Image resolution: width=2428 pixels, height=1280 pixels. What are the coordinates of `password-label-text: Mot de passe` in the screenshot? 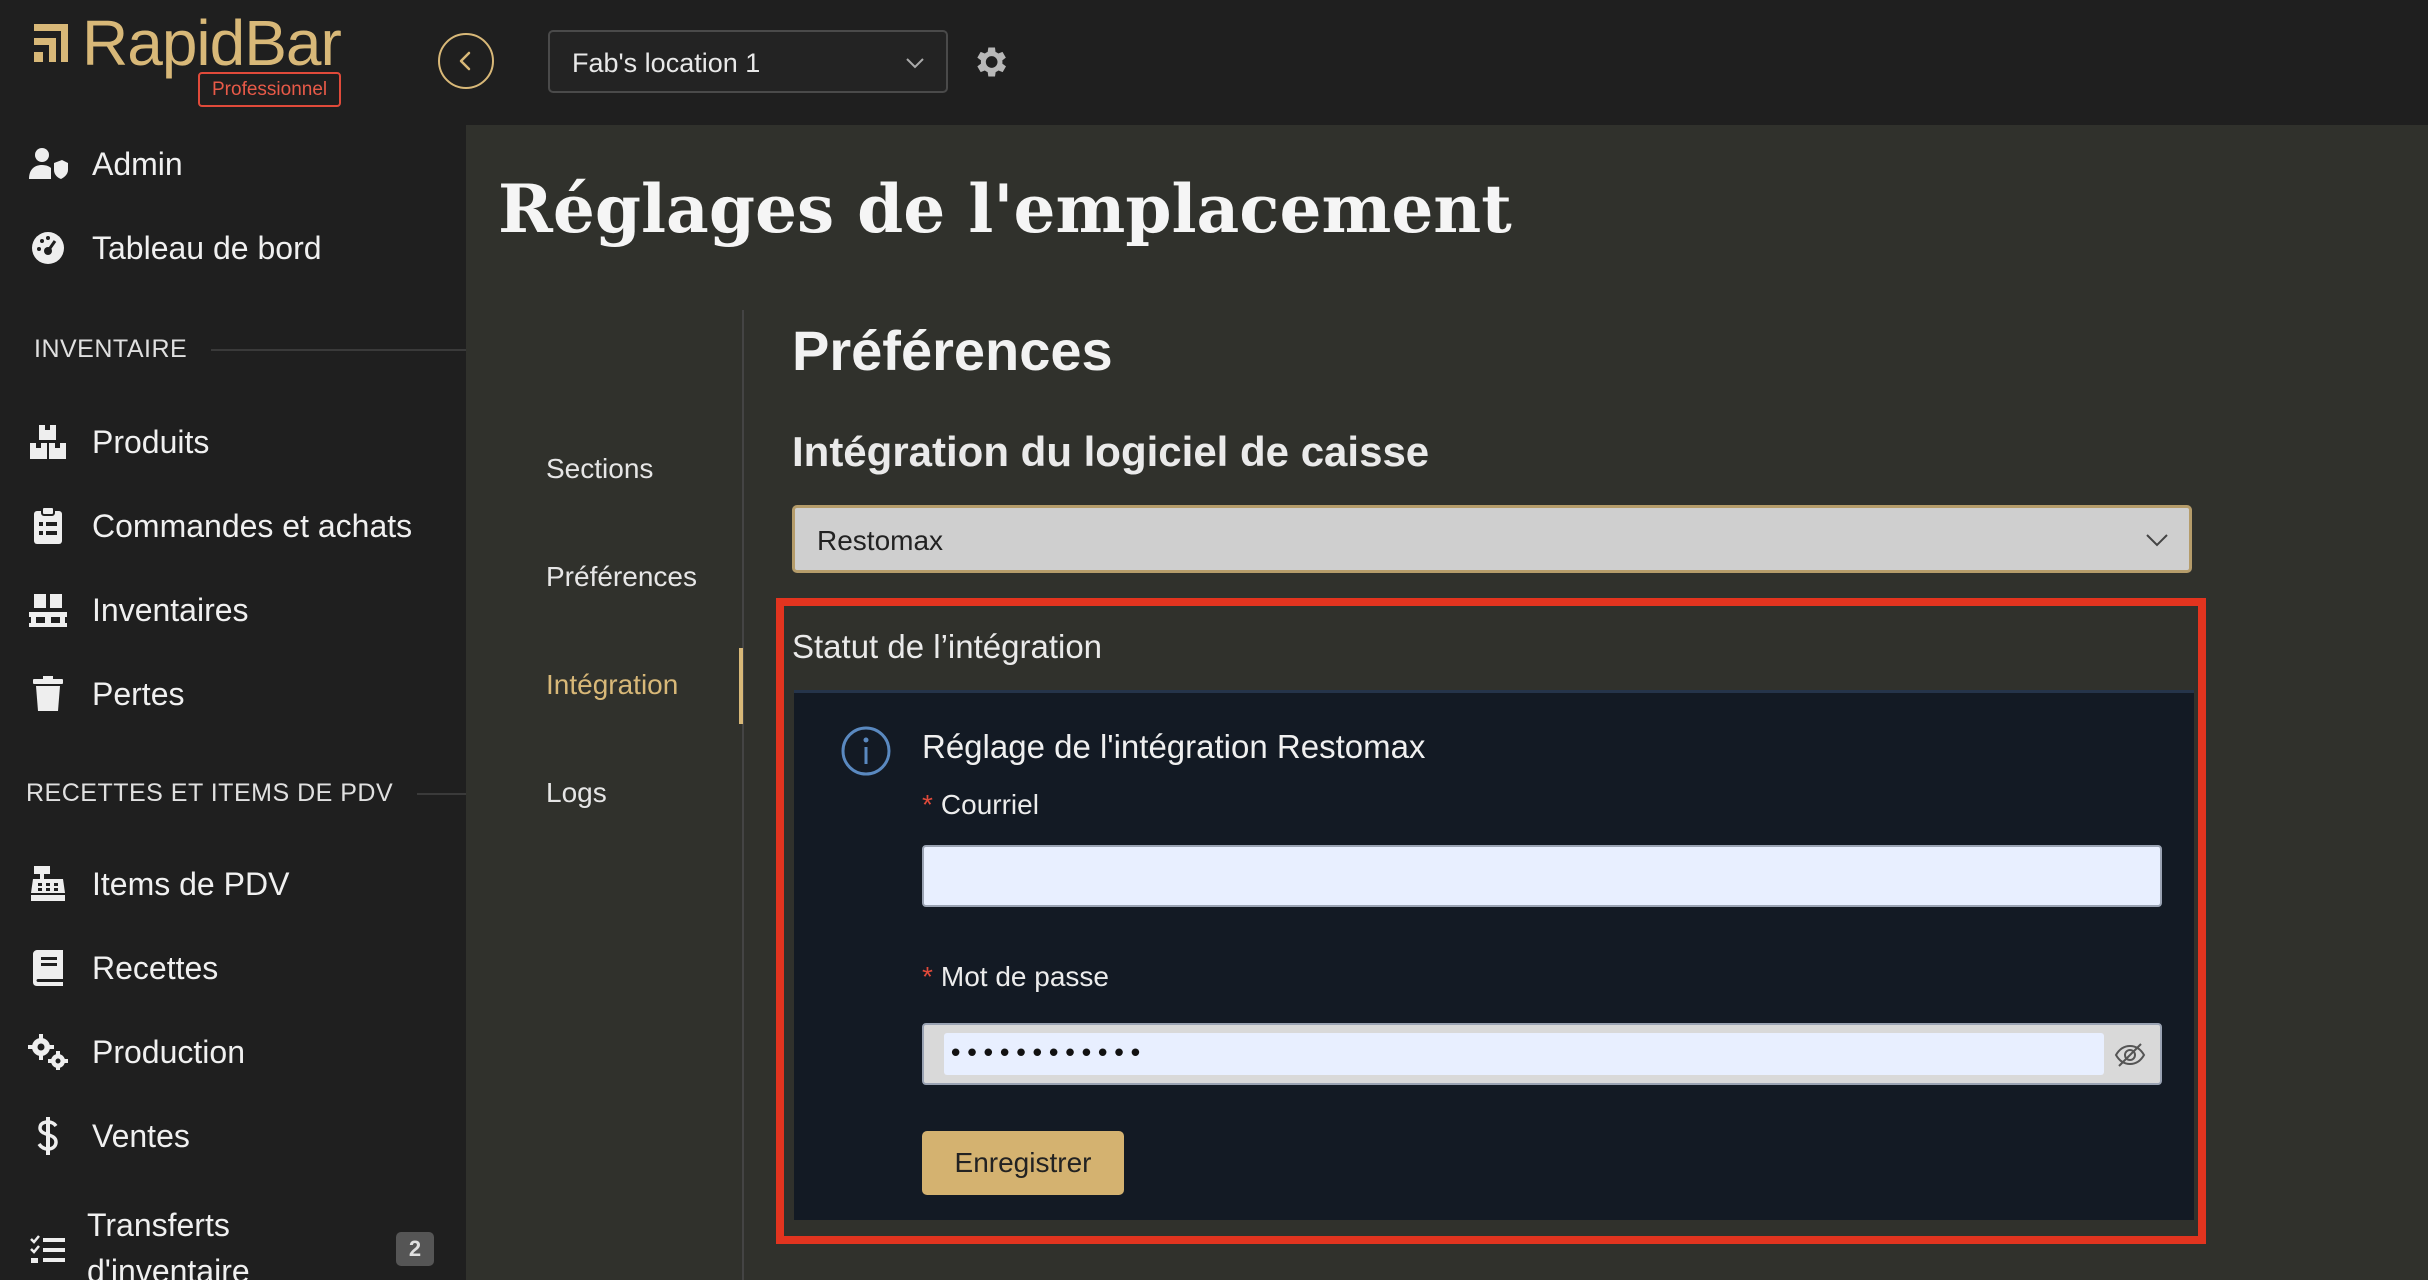 It's located at (1025, 976).